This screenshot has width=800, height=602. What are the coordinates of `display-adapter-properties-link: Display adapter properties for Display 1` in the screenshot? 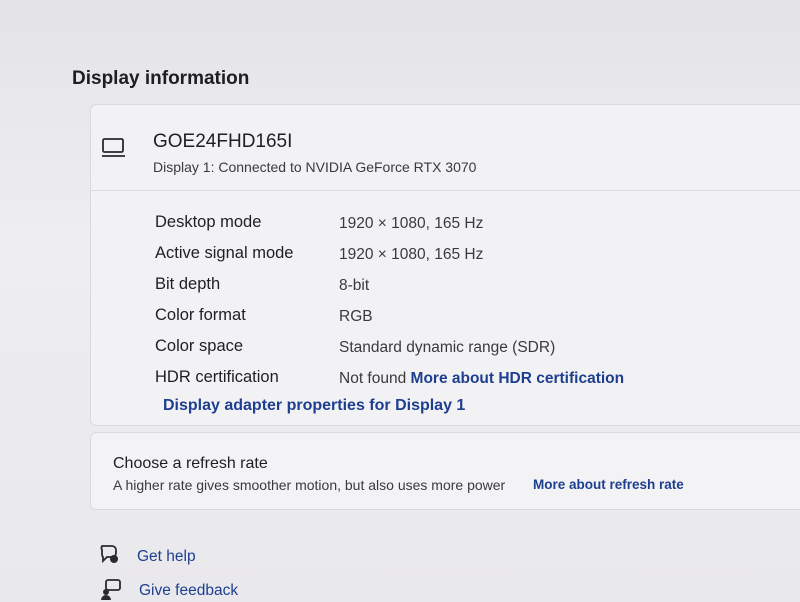 It's located at (314, 406).